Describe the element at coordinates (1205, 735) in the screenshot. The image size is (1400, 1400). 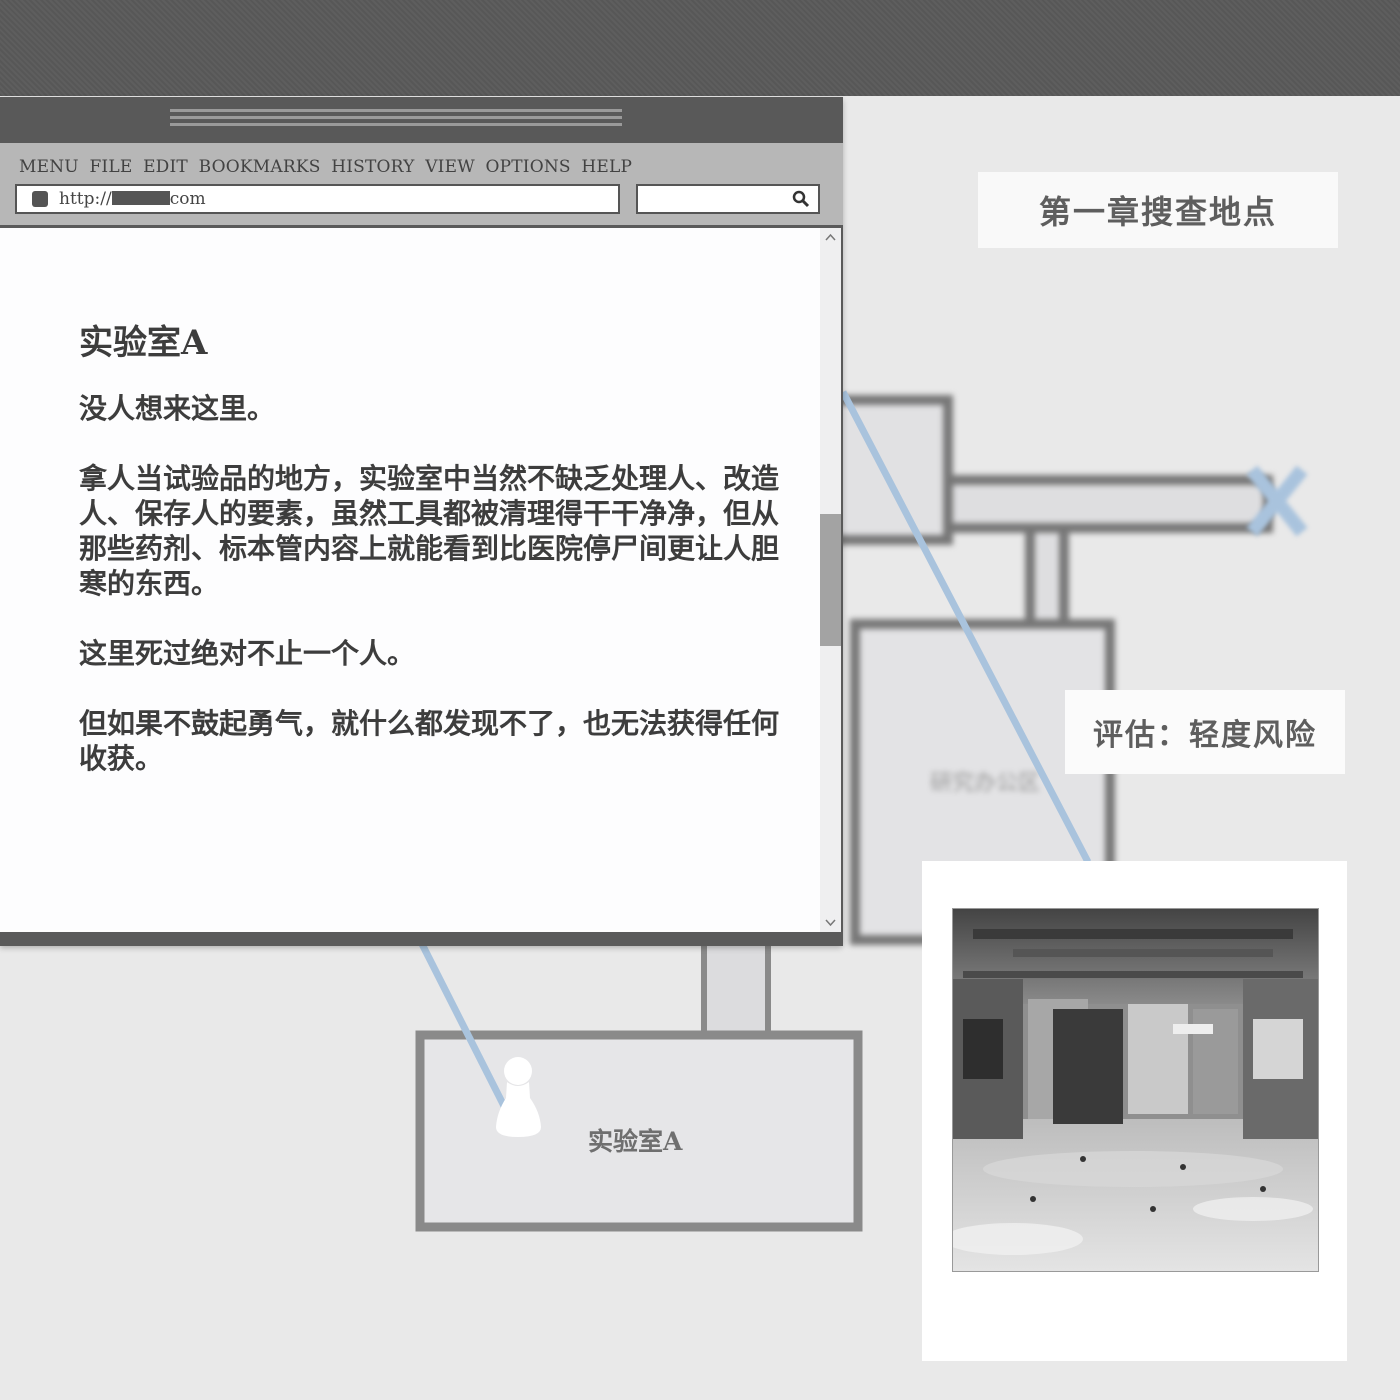
I see `assessment-label: 评估：轻度风险` at that location.